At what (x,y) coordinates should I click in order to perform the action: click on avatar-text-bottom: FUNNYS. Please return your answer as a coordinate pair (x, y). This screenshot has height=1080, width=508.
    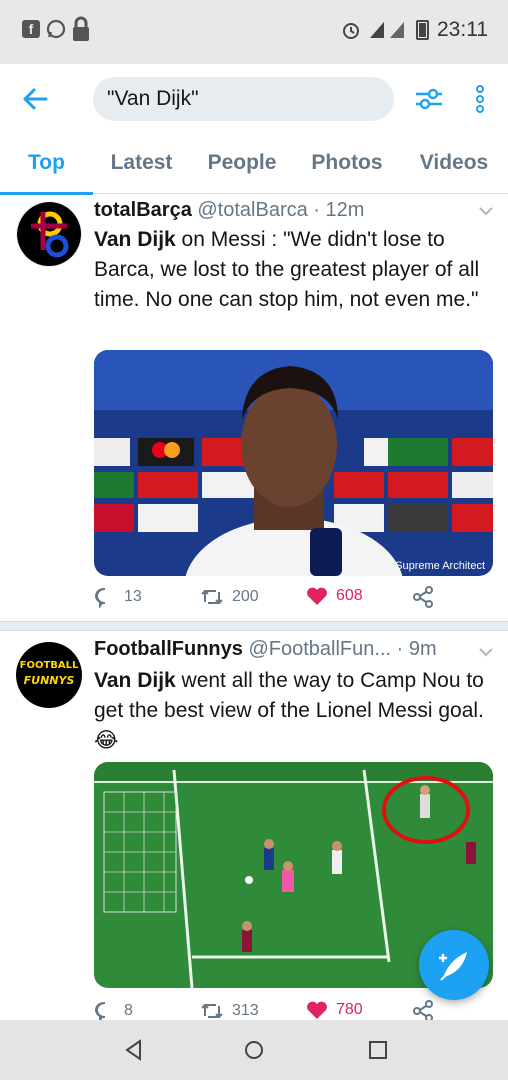
    Looking at the image, I should click on (49, 680).